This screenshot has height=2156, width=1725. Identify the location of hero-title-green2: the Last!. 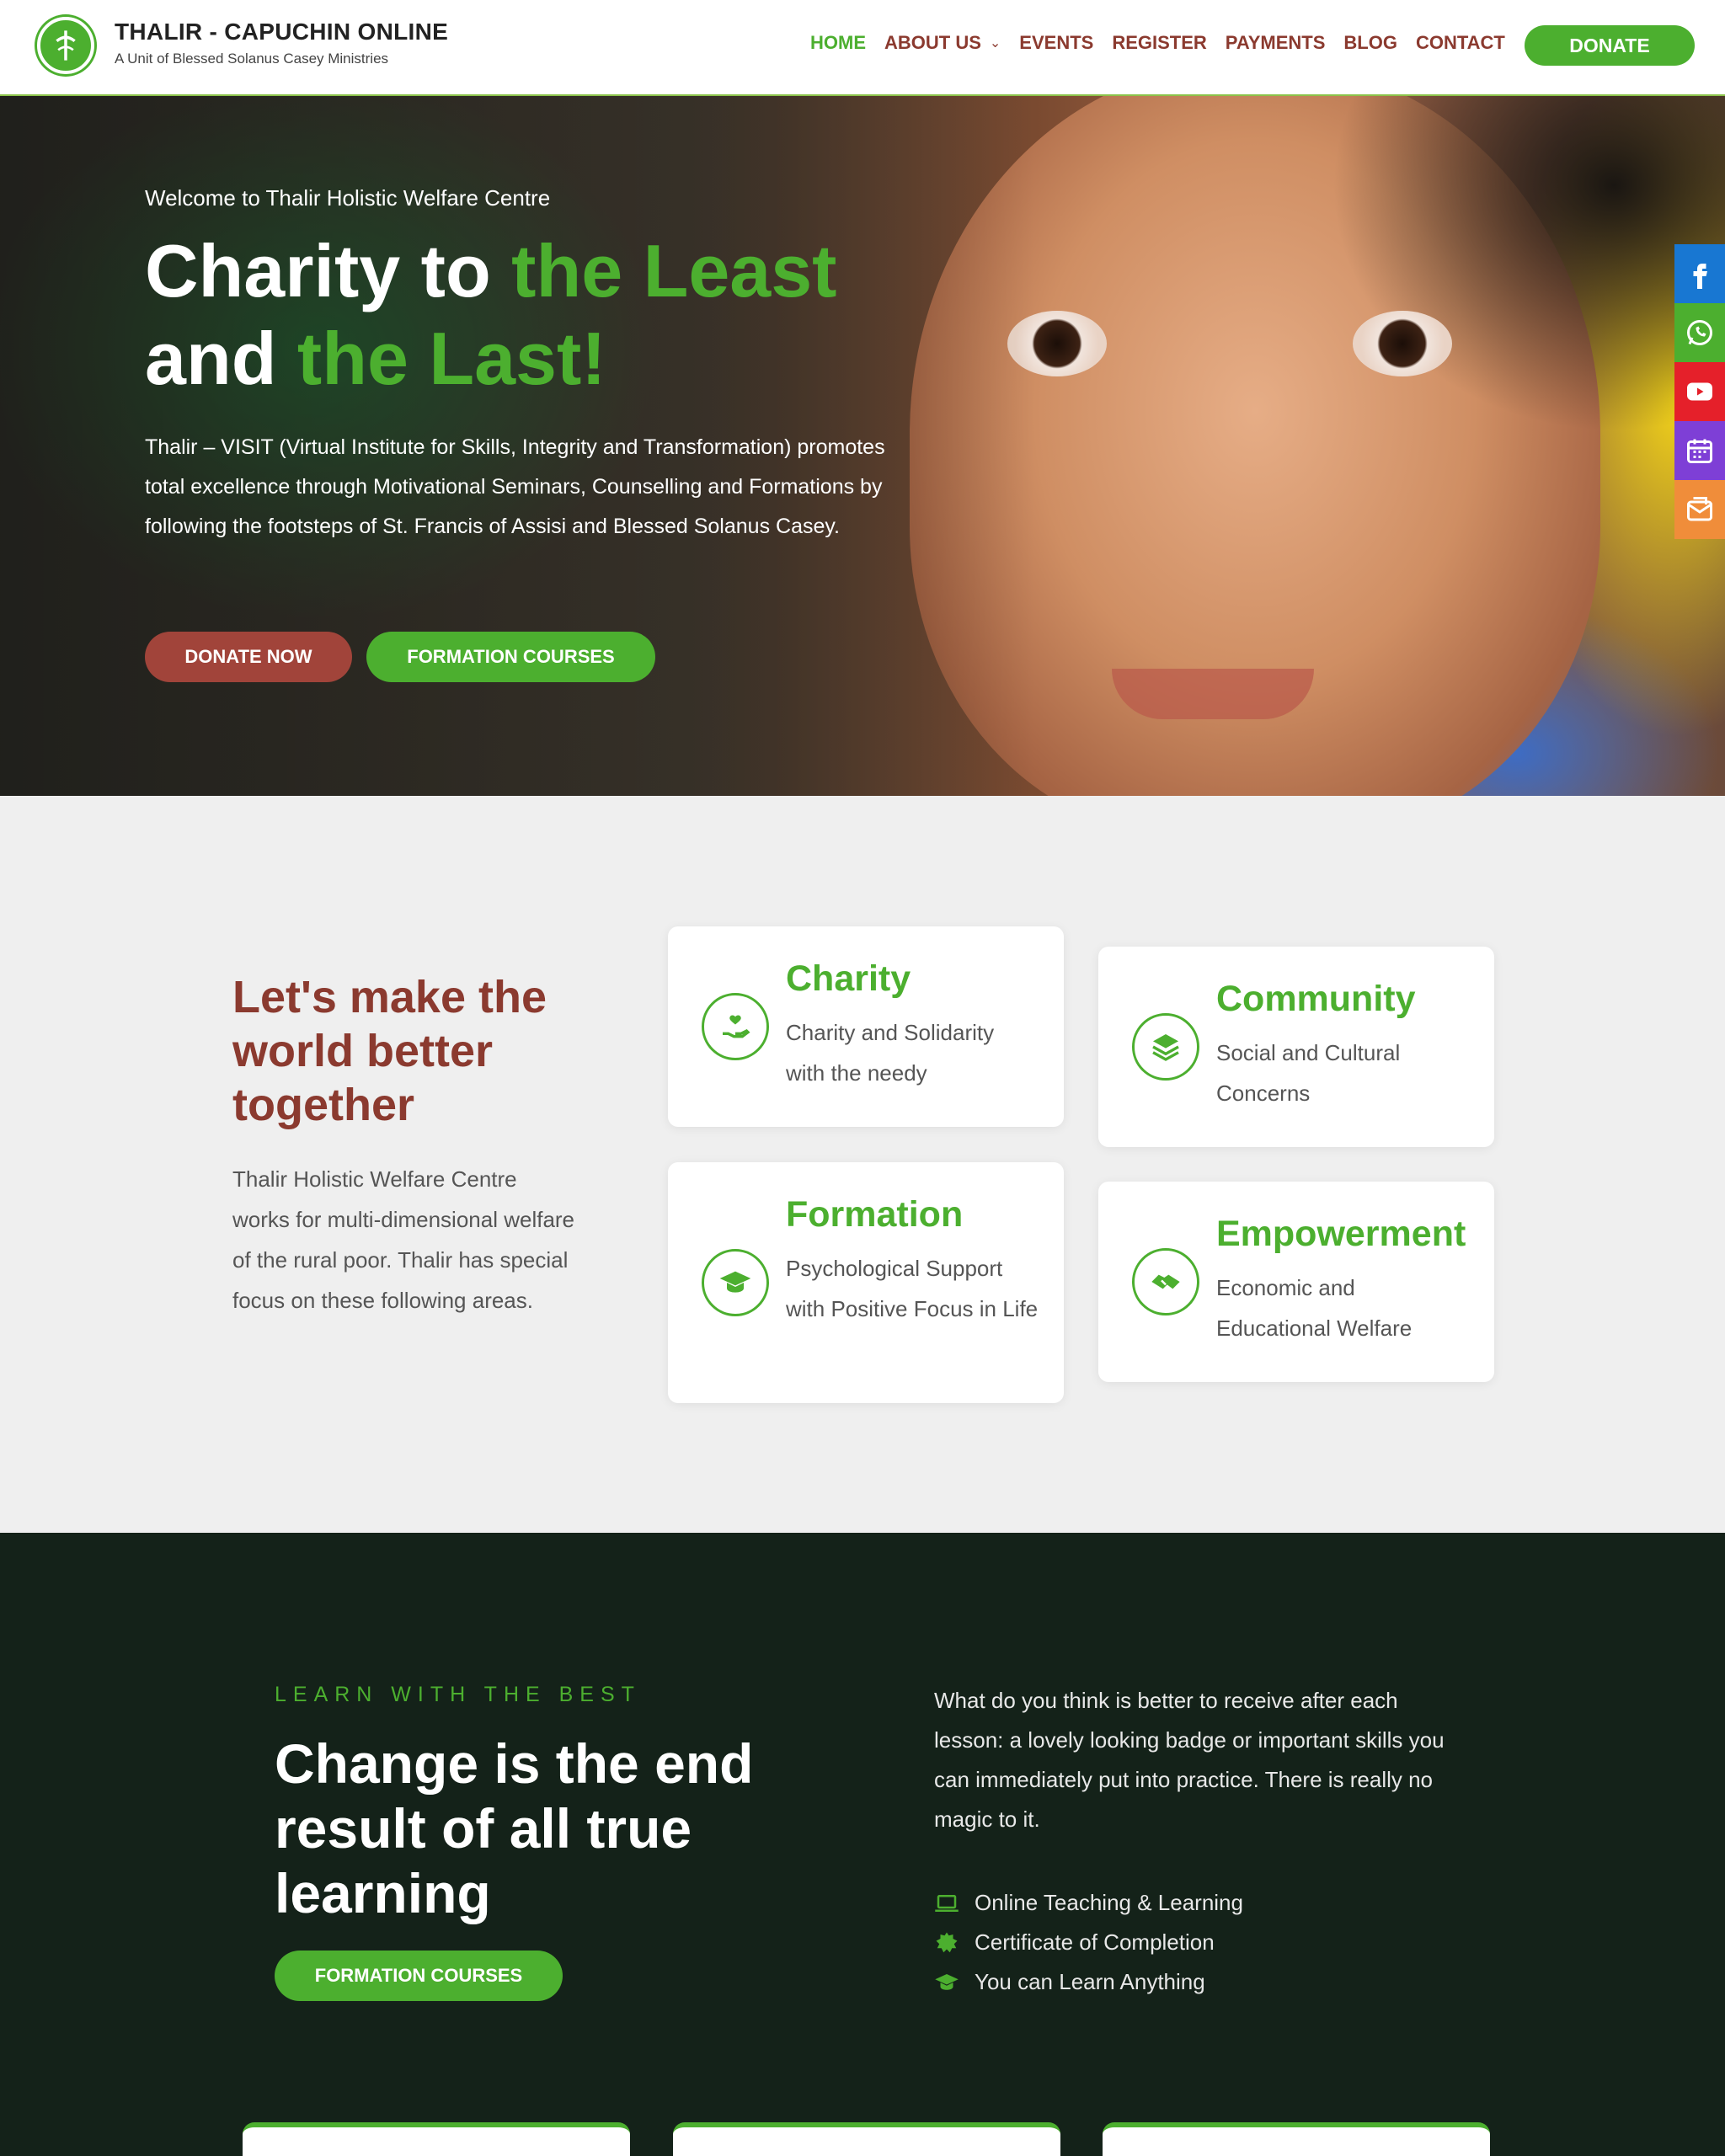
(451, 358).